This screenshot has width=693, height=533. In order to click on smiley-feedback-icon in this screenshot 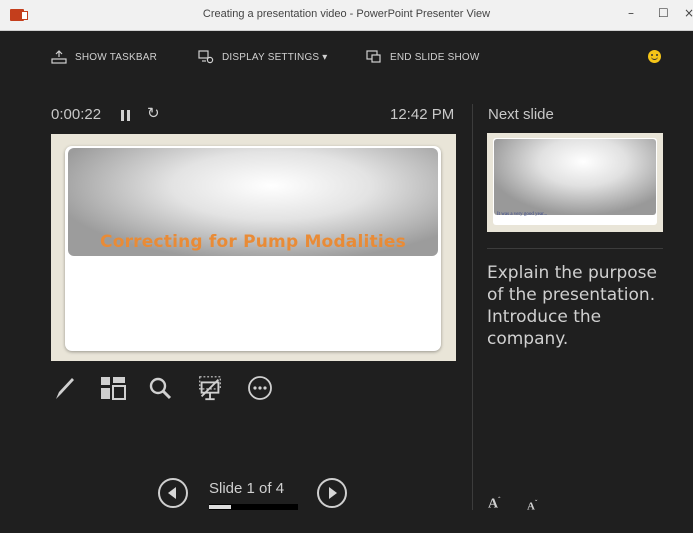, I will do `click(654, 56)`.